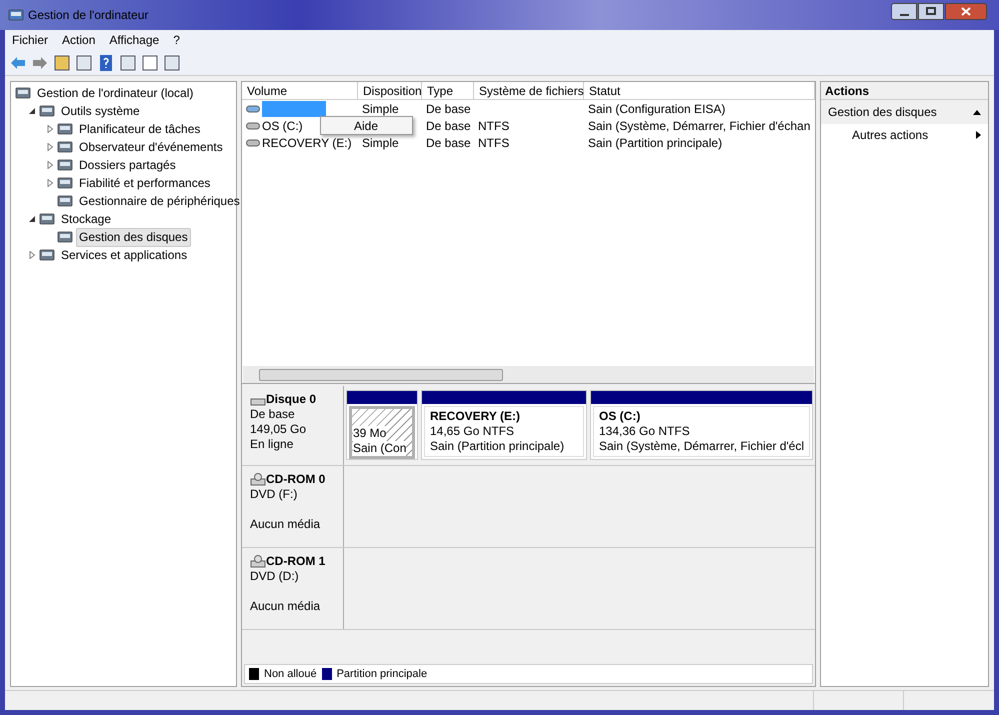 The image size is (999, 715). Describe the element at coordinates (882, 112) in the screenshot. I see `section-label: Gestion des disques` at that location.